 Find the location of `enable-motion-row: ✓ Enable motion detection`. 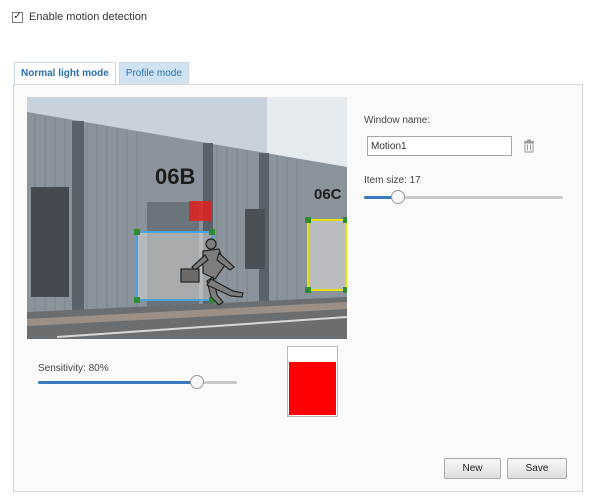

enable-motion-row: ✓ Enable motion detection is located at coordinates (79, 17).